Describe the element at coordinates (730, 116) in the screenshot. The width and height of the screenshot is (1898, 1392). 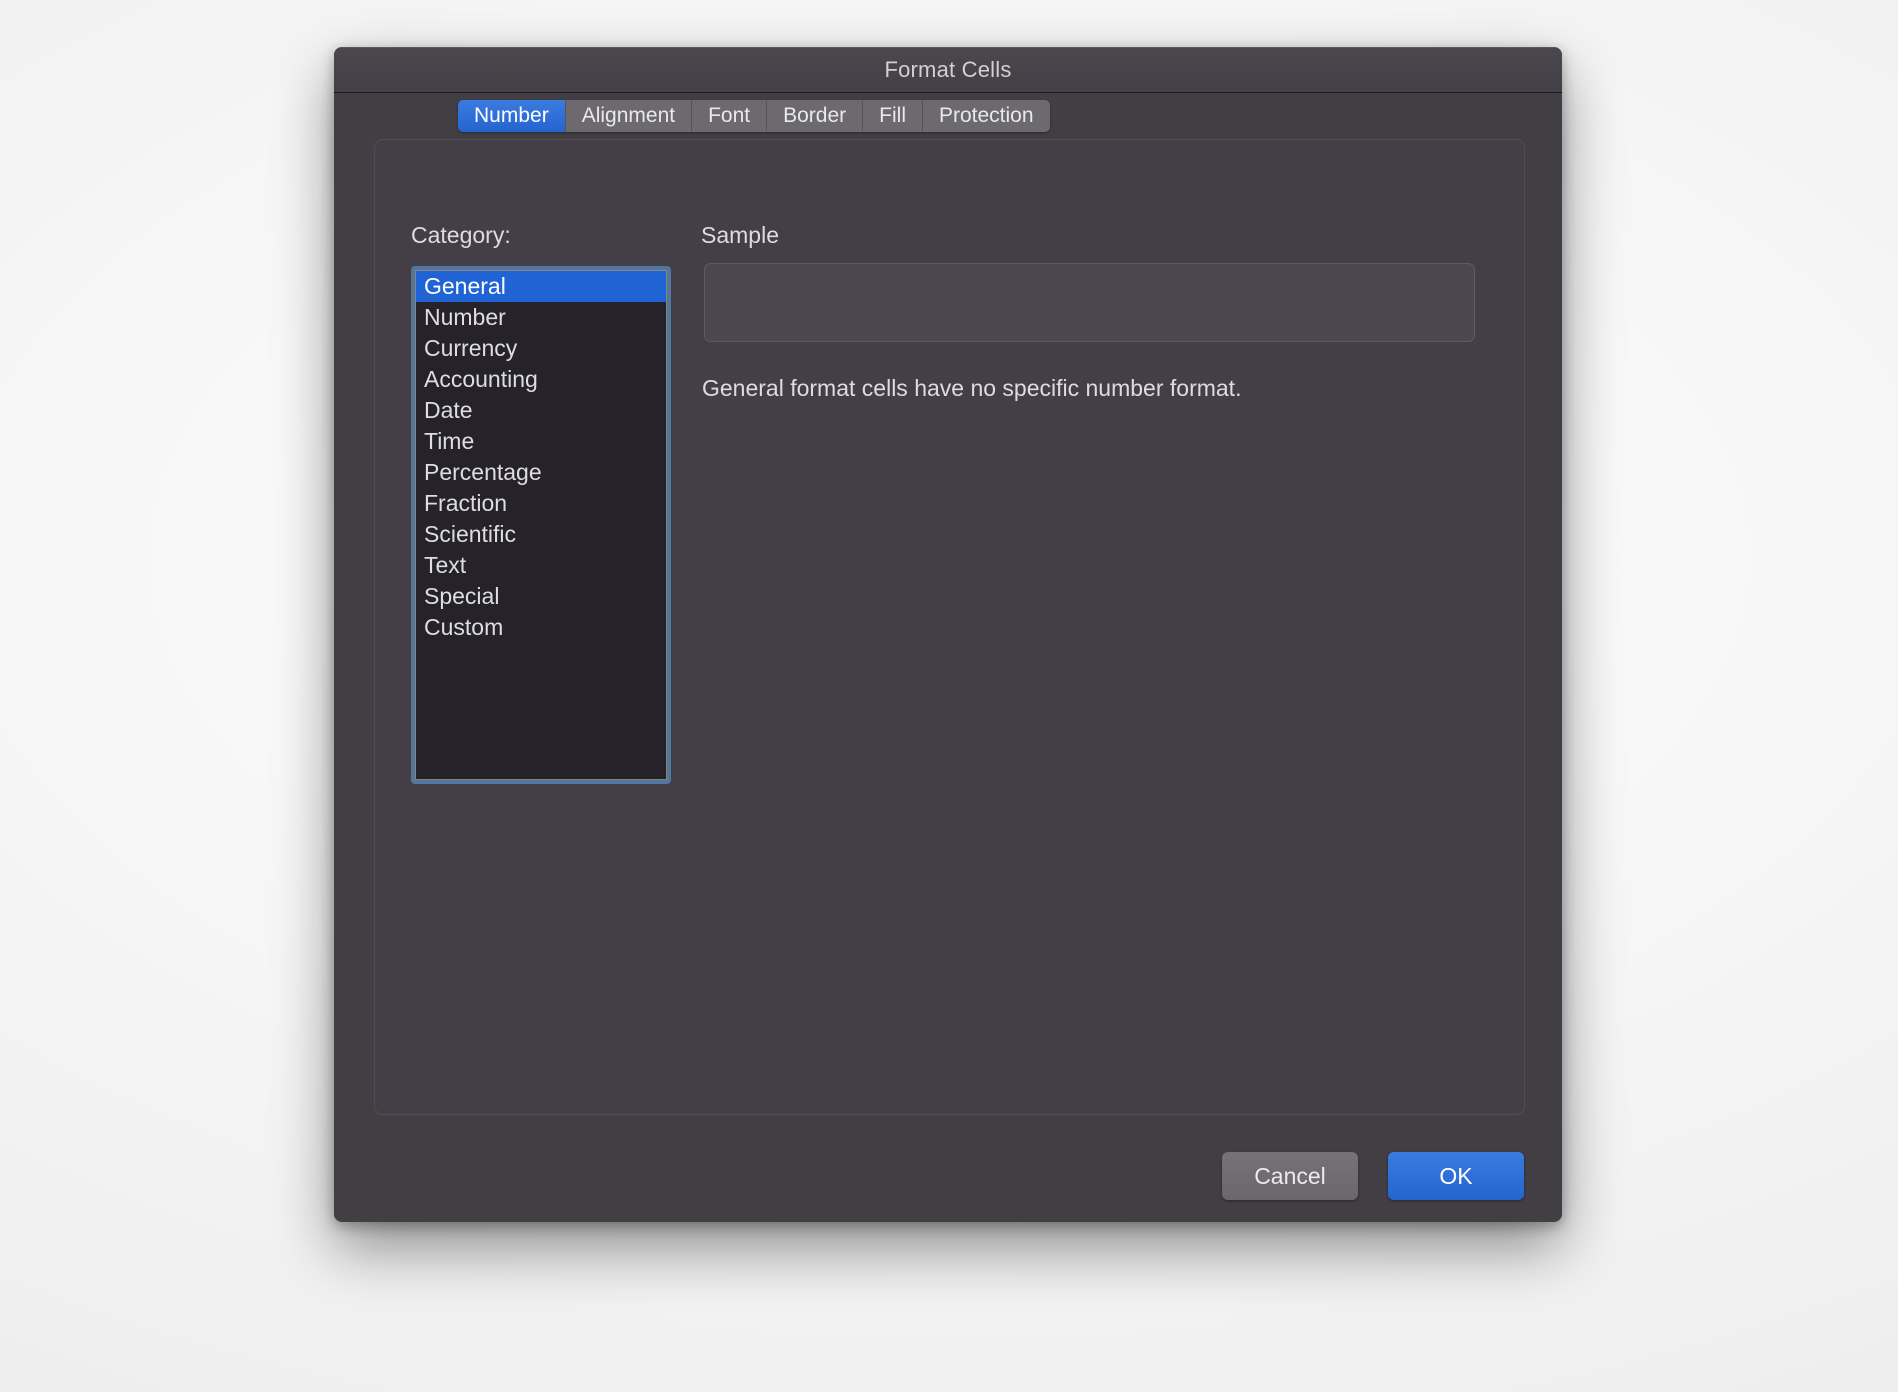
I see `tab-font: Font` at that location.